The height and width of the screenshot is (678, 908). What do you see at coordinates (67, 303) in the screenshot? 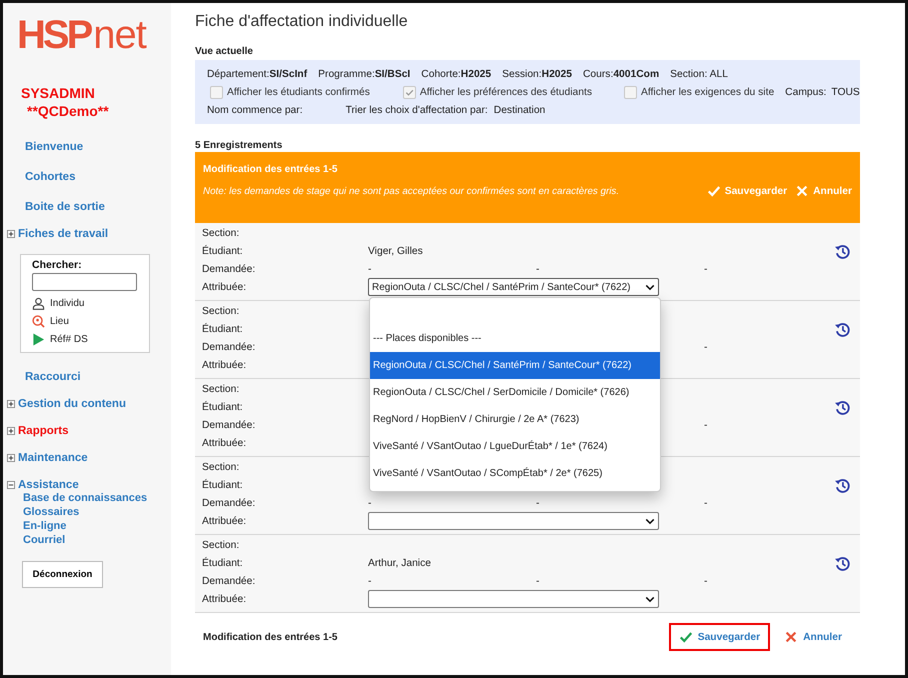
I see `search-option: Individu` at bounding box center [67, 303].